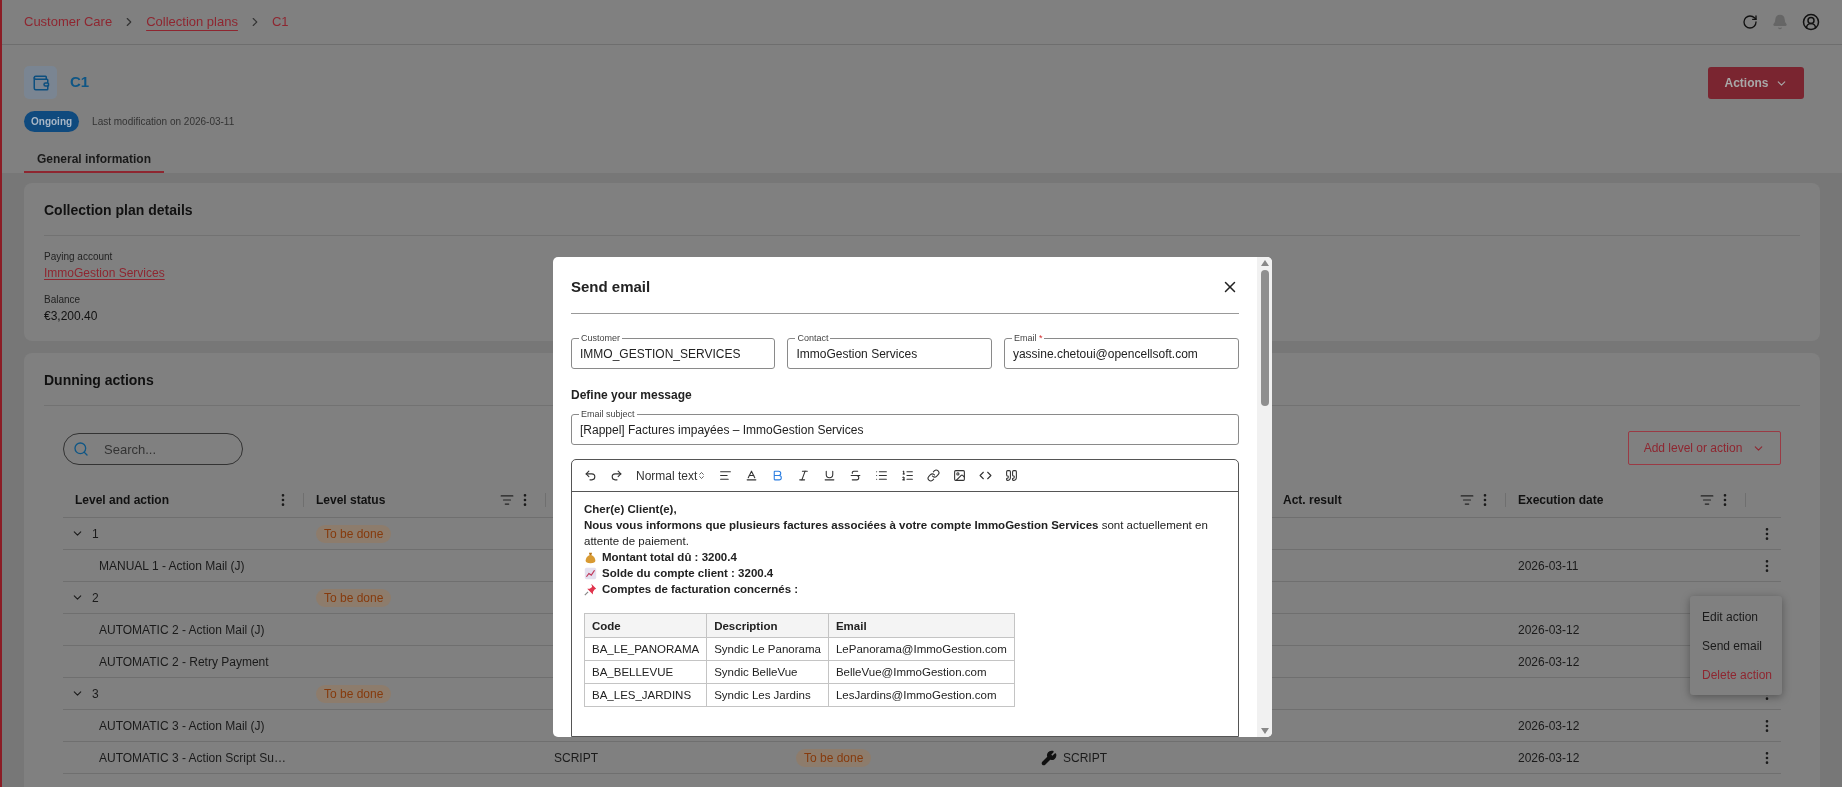  Describe the element at coordinates (752, 475) in the screenshot. I see `text-color-icon` at that location.